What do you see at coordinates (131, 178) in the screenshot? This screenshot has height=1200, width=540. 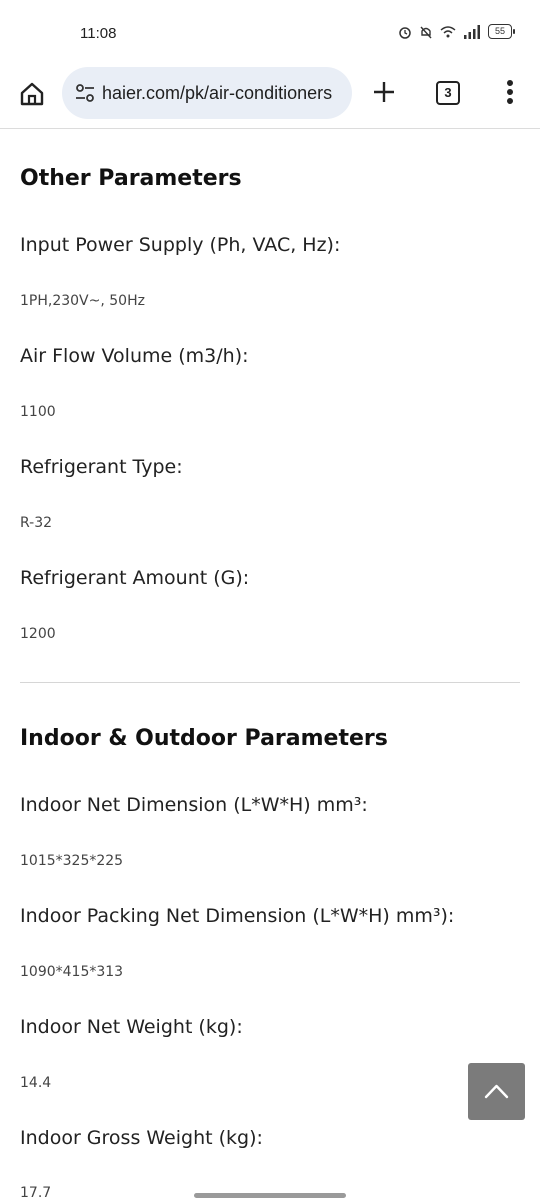 I see `section-title-other: Other Parameters` at bounding box center [131, 178].